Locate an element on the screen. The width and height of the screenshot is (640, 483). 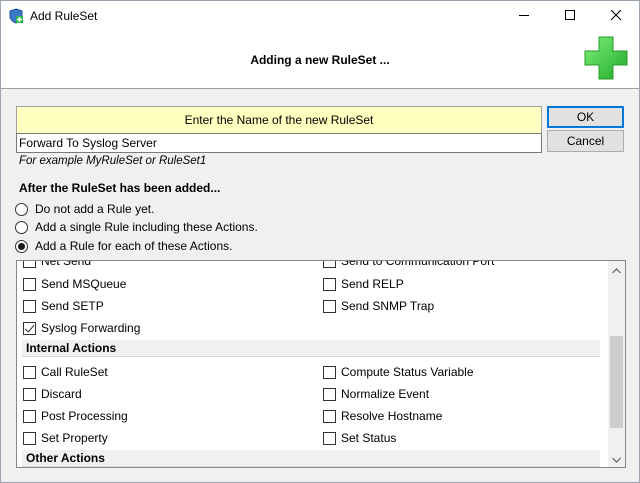
action-item-send-snmp-trap: Send SNMP Trap is located at coordinates (378, 306).